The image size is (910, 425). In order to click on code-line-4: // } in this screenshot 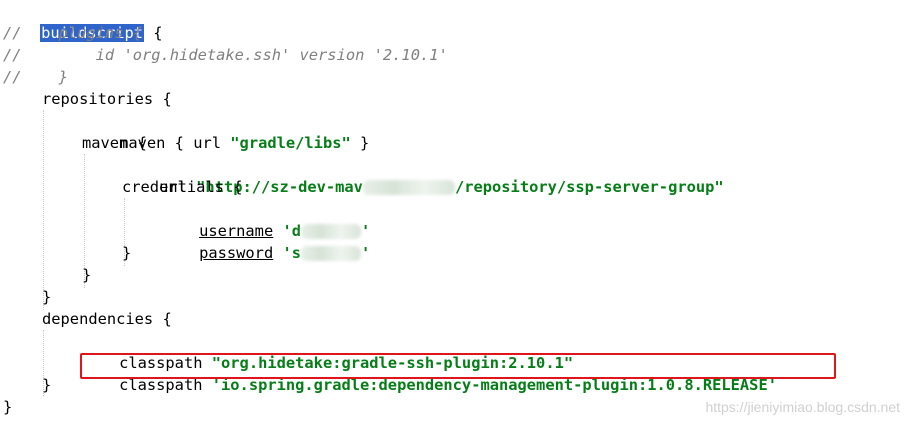, I will do `click(35, 77)`.